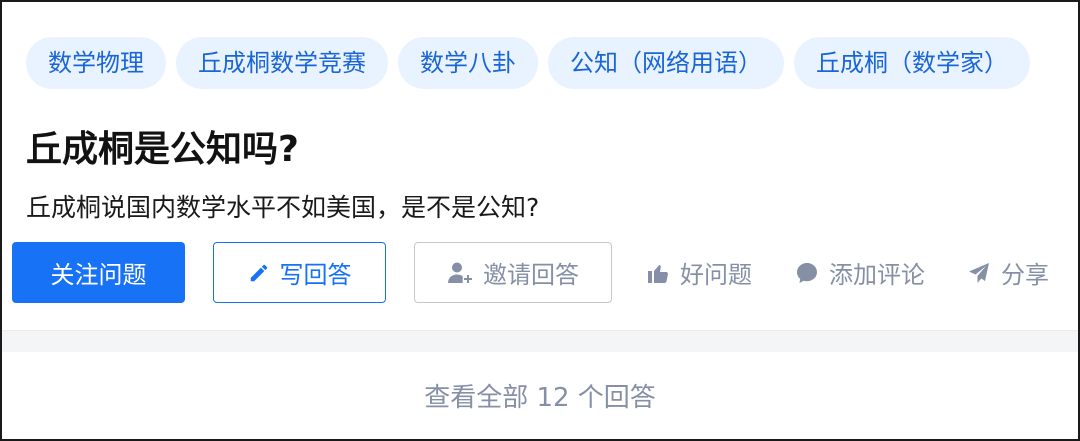 The width and height of the screenshot is (1080, 441). I want to click on add-comment-button: 添加评论, so click(860, 272).